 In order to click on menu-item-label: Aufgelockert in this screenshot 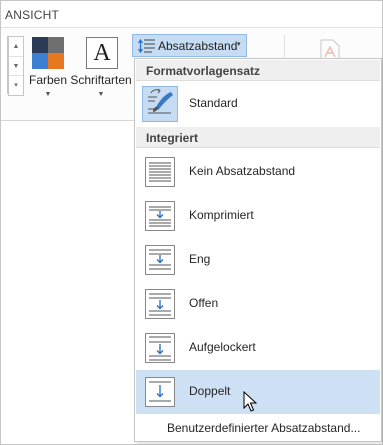, I will do `click(222, 347)`.